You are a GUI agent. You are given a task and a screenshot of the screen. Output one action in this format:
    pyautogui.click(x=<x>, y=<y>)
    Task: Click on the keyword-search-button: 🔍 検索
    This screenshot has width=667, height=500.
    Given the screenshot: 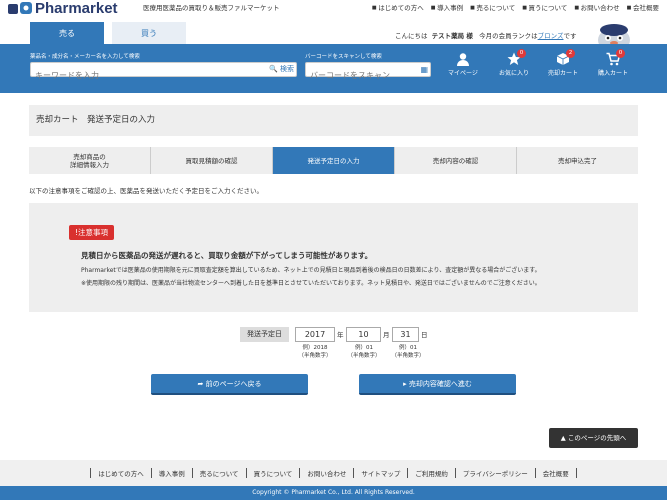 What is the action you would take?
    pyautogui.click(x=281, y=69)
    